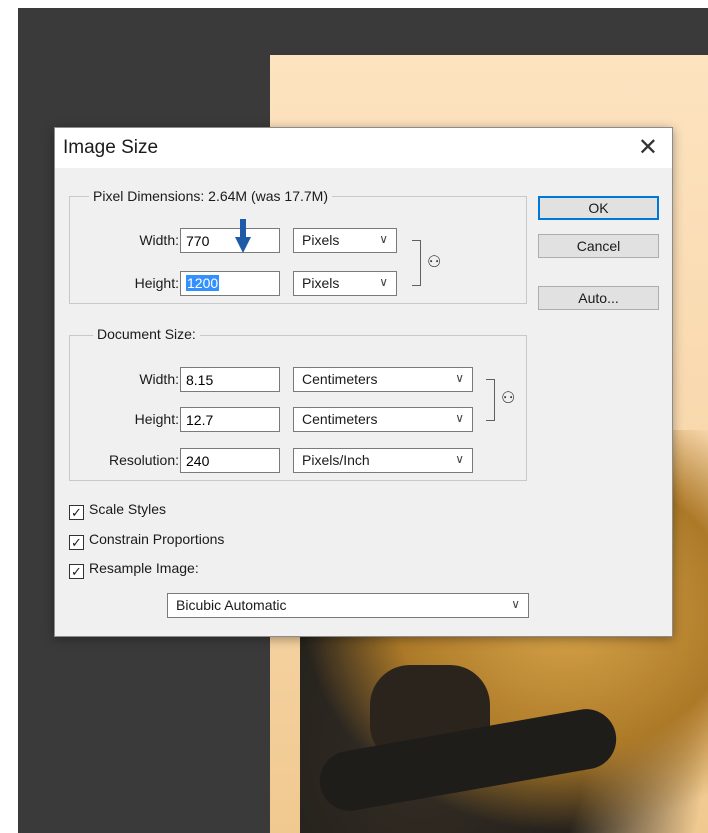 This screenshot has width=708, height=833. What do you see at coordinates (144, 568) in the screenshot?
I see `resample-image-label: Resample Image:` at bounding box center [144, 568].